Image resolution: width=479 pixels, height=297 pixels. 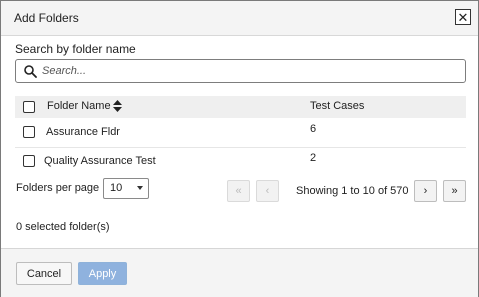 I want to click on pagination-status: Showing 1 to 10 of 570, so click(x=352, y=191).